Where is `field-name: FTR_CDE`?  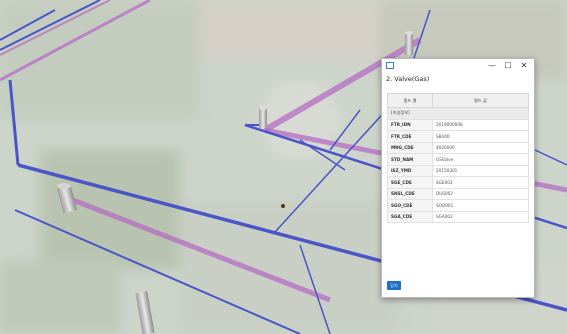 field-name: FTR_CDE is located at coordinates (410, 136).